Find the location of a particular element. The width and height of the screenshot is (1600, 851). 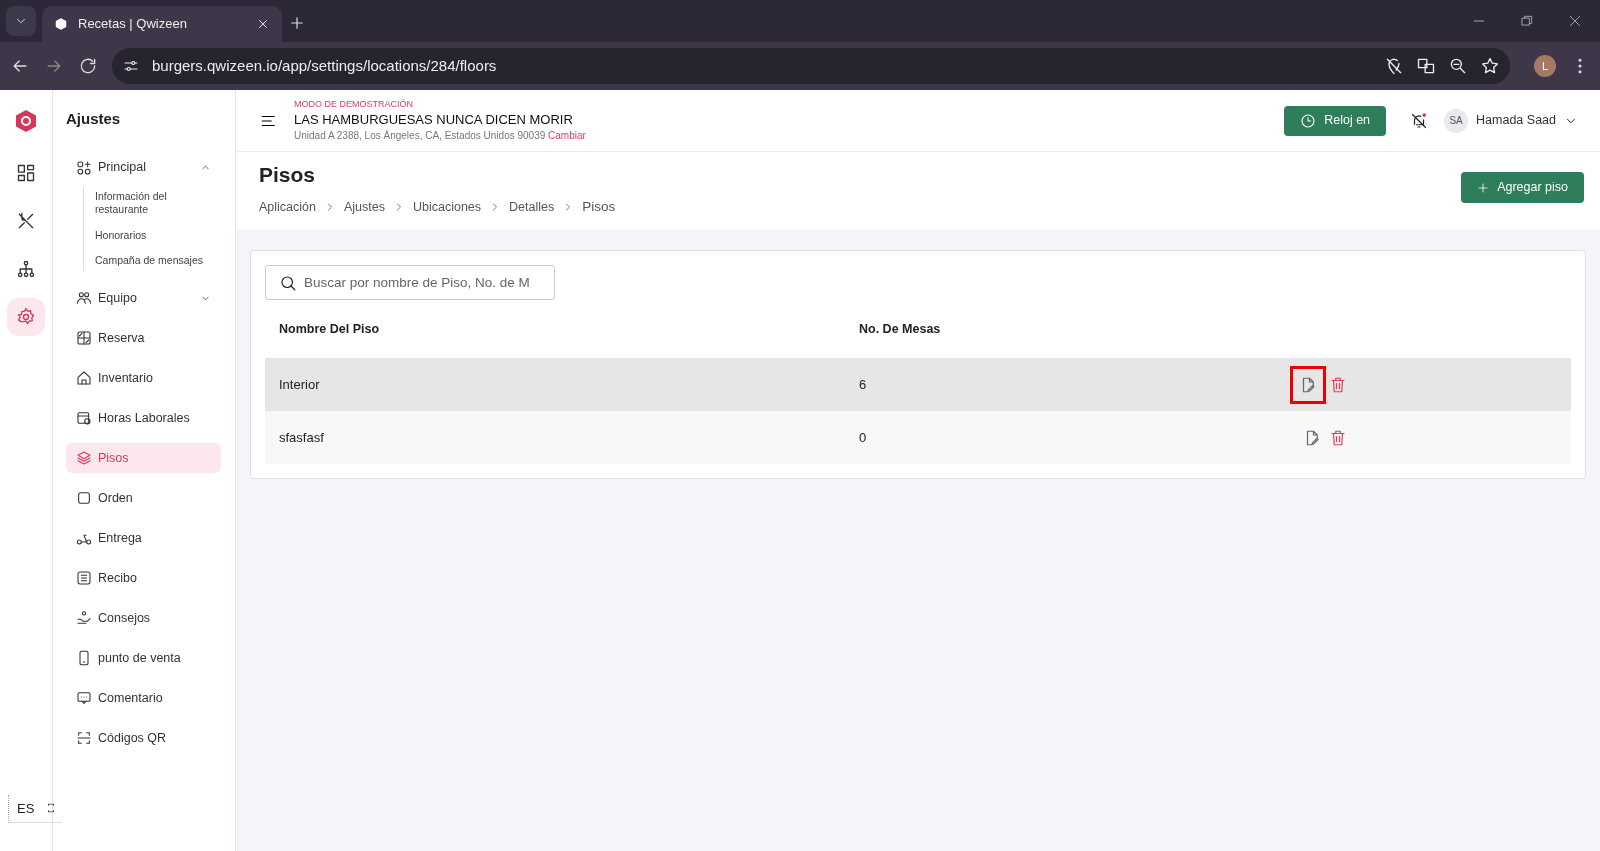

edit-button is located at coordinates (1308, 384).